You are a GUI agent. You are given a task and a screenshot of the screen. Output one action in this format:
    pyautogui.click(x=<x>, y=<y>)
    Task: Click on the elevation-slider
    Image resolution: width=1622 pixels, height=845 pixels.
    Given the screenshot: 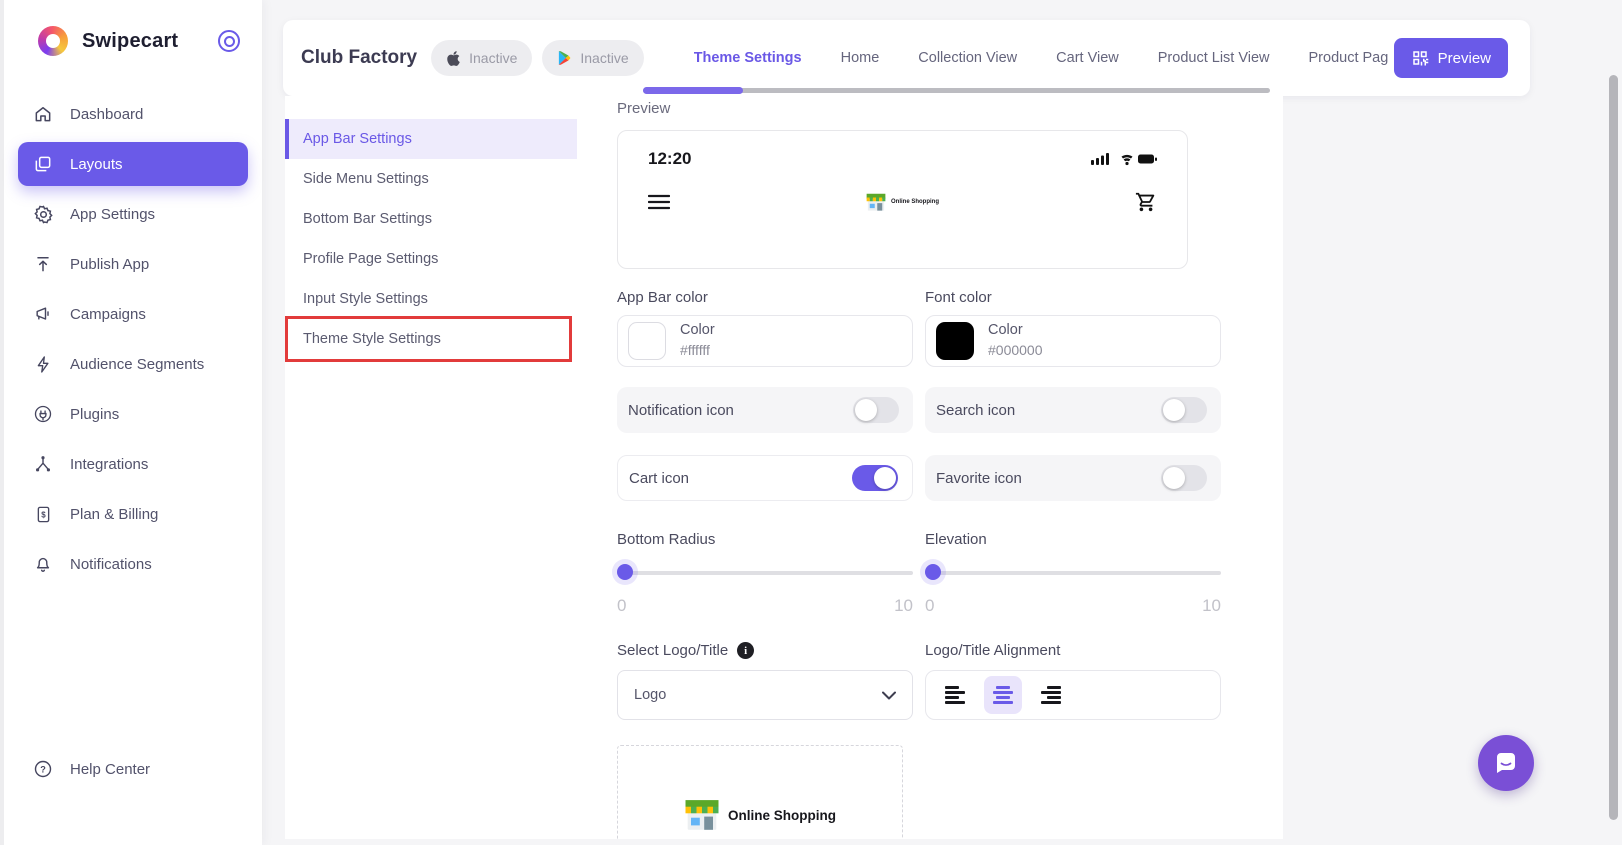 What is the action you would take?
    pyautogui.click(x=1073, y=573)
    